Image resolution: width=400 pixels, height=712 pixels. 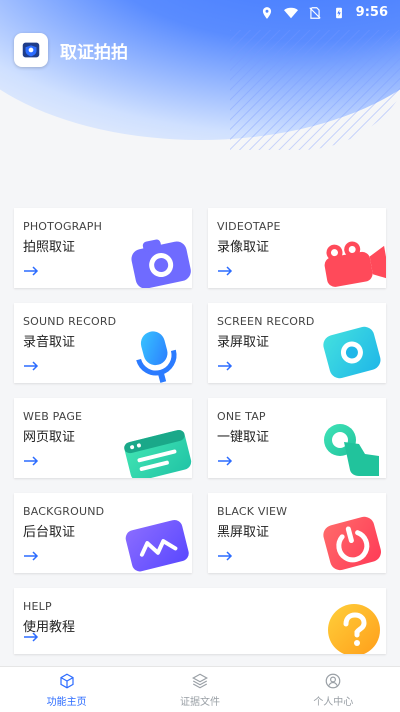 I want to click on tab-home: 功能主页, so click(x=66, y=689).